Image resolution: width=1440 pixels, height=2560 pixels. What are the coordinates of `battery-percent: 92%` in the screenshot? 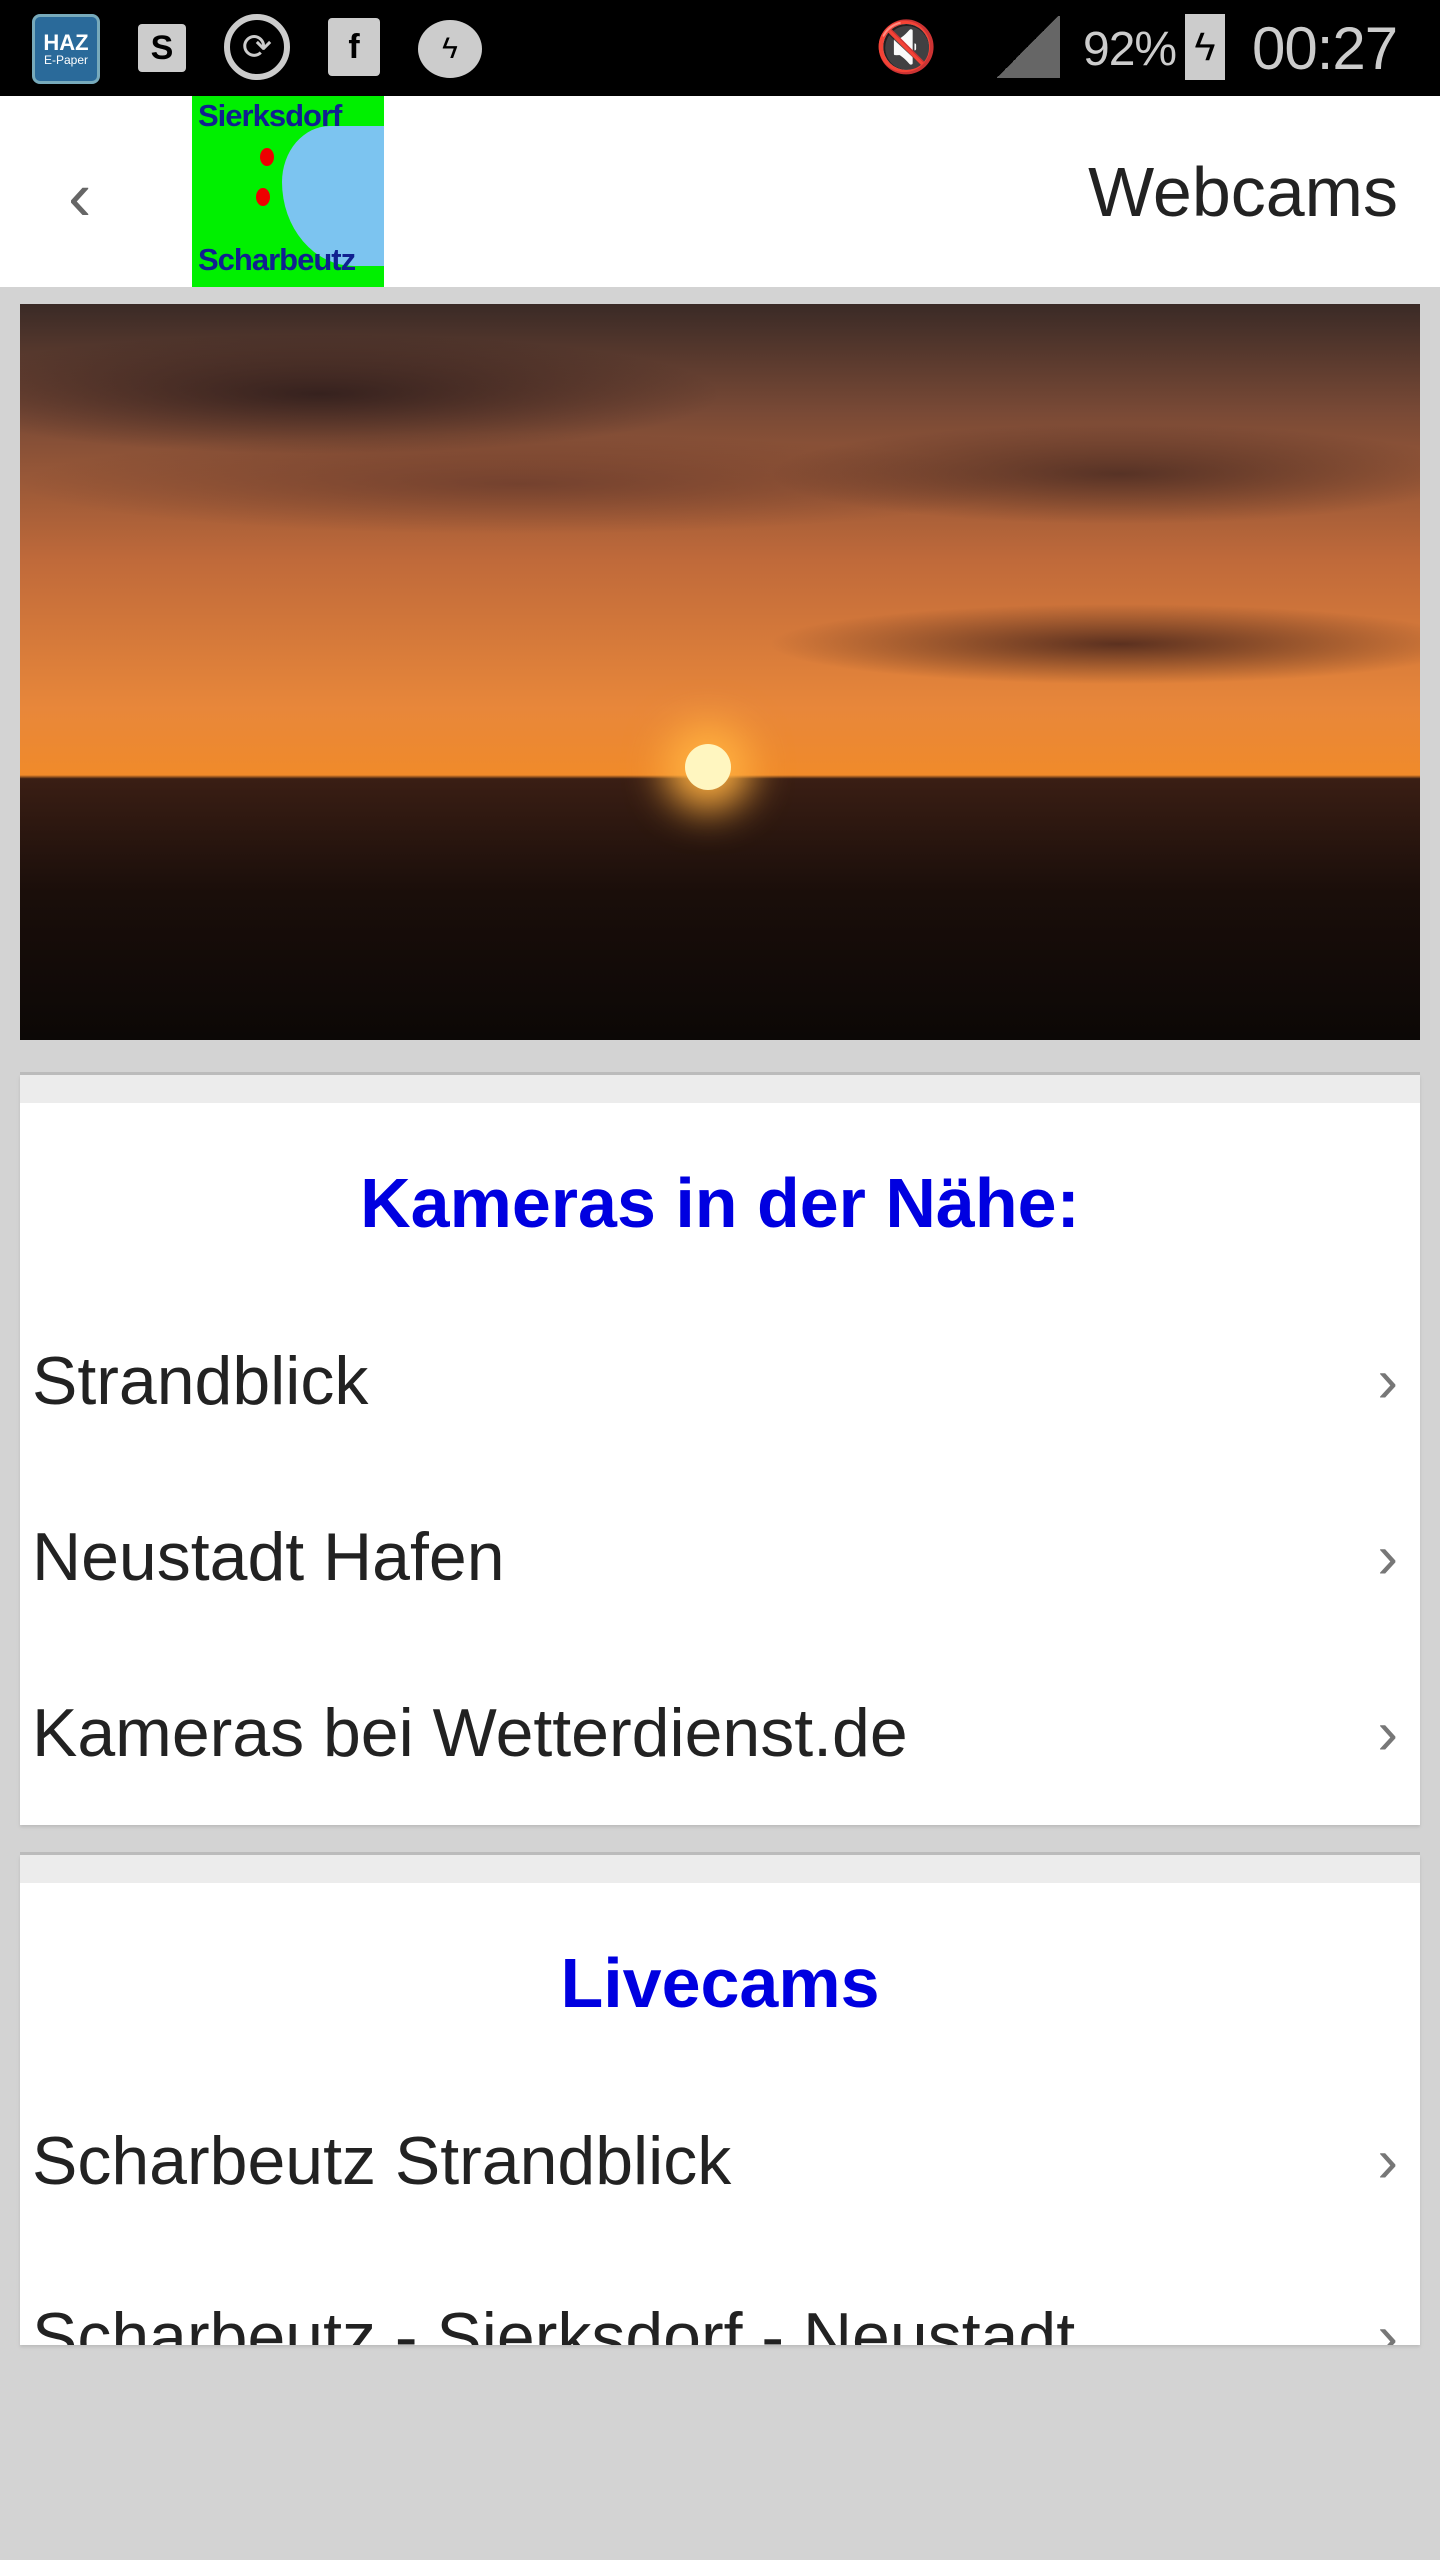 It's located at (1130, 49).